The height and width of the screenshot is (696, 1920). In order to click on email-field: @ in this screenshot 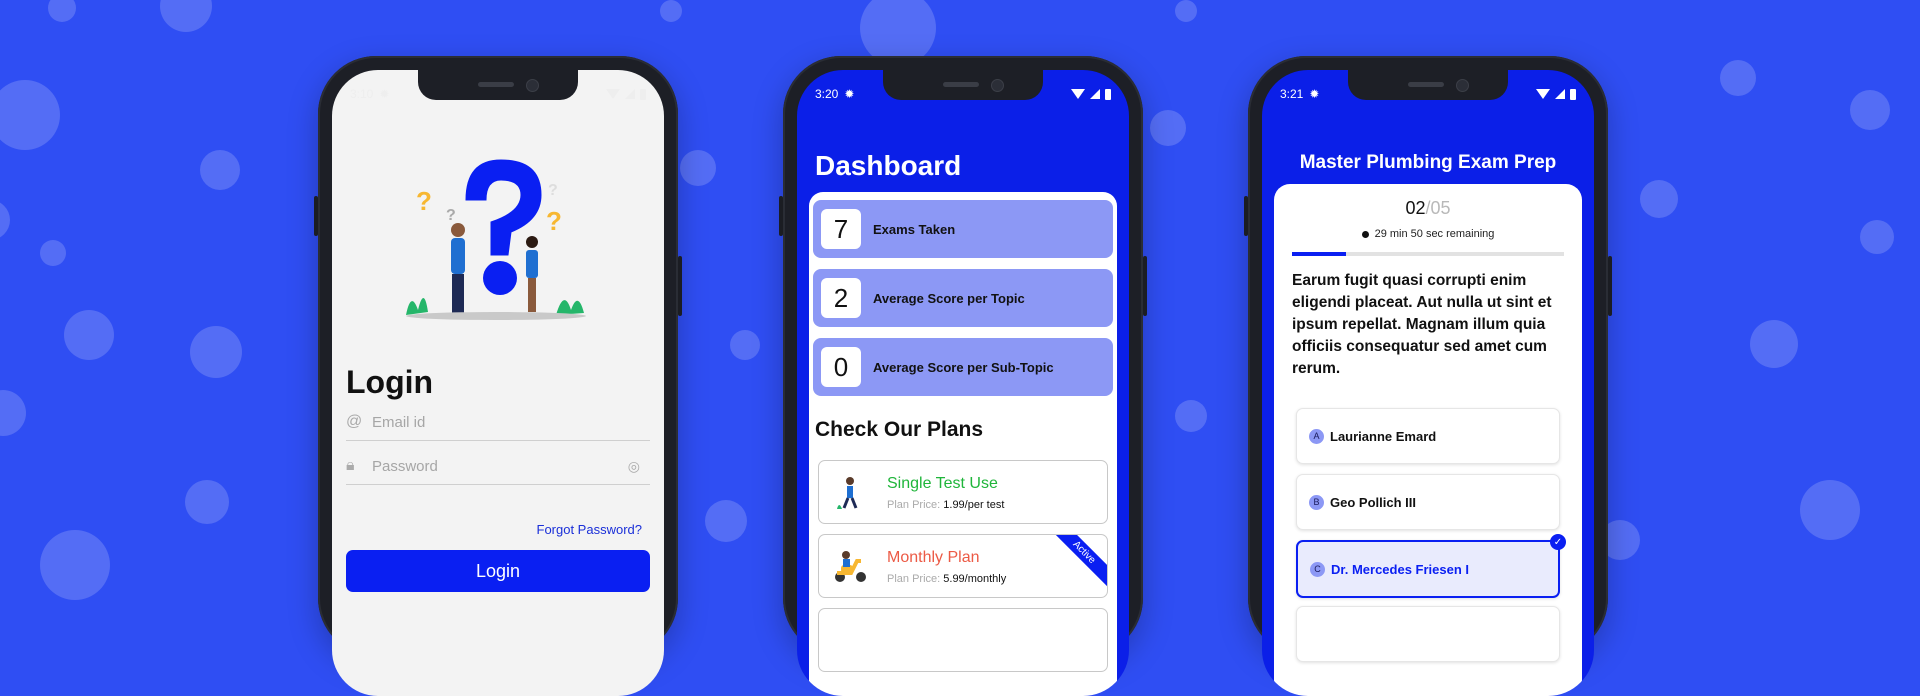, I will do `click(498, 422)`.